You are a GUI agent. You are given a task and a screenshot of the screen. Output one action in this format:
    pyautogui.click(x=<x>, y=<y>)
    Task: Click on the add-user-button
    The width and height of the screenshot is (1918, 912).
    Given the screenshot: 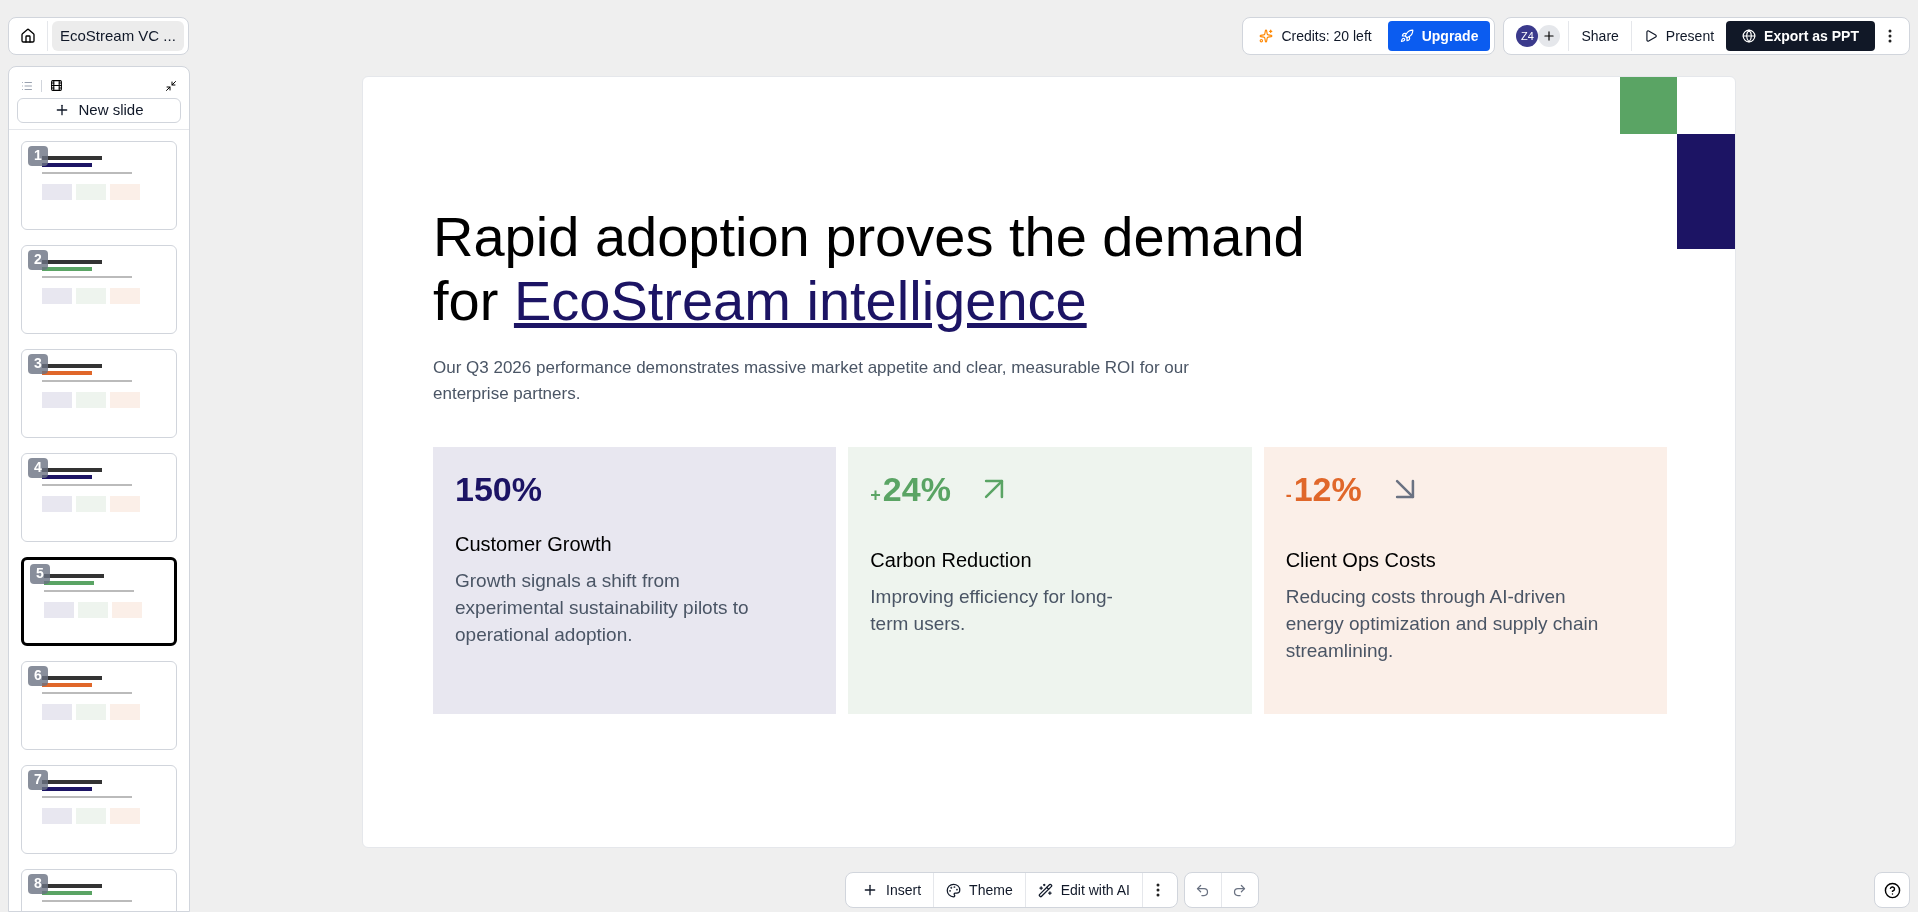 What is the action you would take?
    pyautogui.click(x=1549, y=36)
    